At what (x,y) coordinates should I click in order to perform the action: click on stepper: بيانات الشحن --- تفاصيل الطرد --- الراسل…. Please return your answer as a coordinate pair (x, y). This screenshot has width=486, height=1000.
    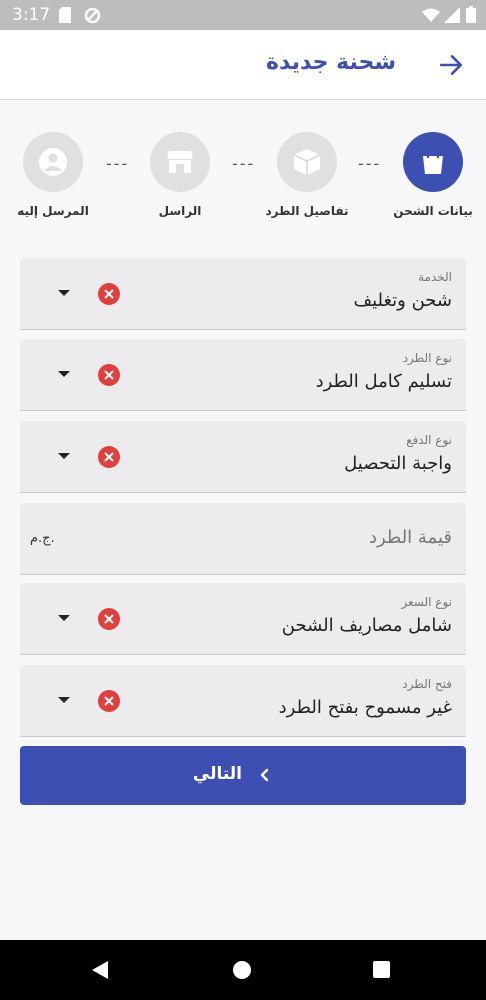
    Looking at the image, I should click on (243, 182).